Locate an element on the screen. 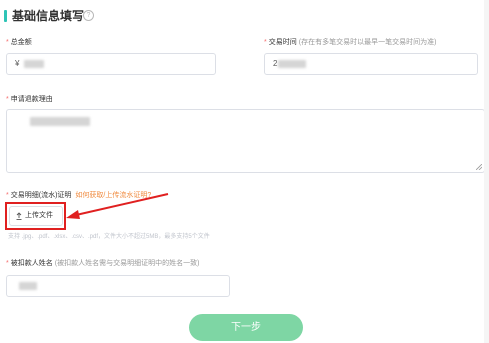  question-circle-icon: ? is located at coordinates (88, 15).